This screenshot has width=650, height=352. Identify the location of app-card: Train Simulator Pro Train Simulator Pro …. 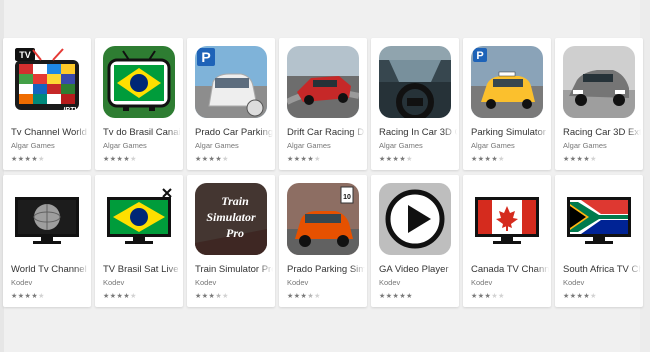
(231, 241).